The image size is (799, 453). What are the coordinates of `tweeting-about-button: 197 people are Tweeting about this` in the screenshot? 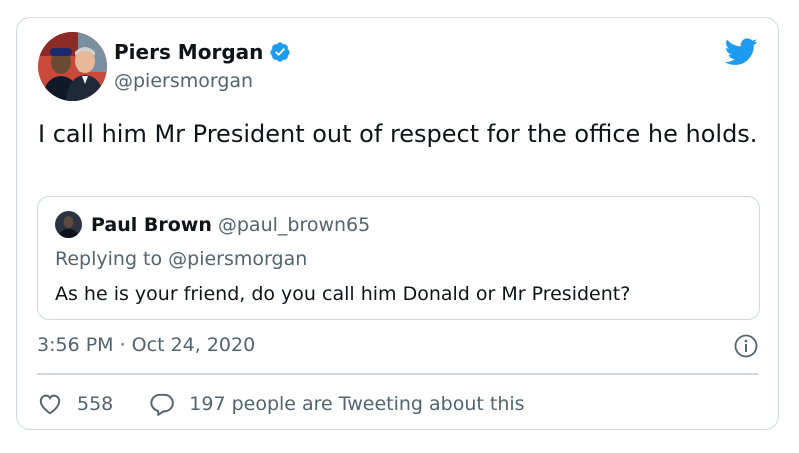 It's located at (337, 404).